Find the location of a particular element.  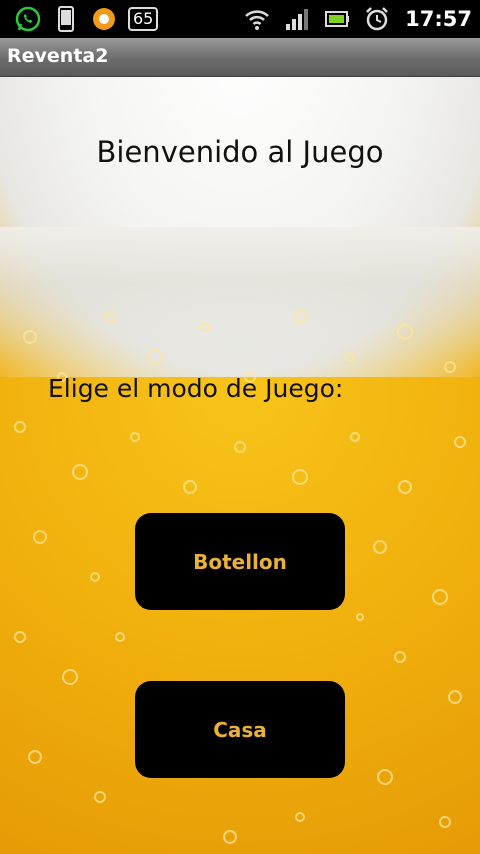

alarm-icon is located at coordinates (377, 19).